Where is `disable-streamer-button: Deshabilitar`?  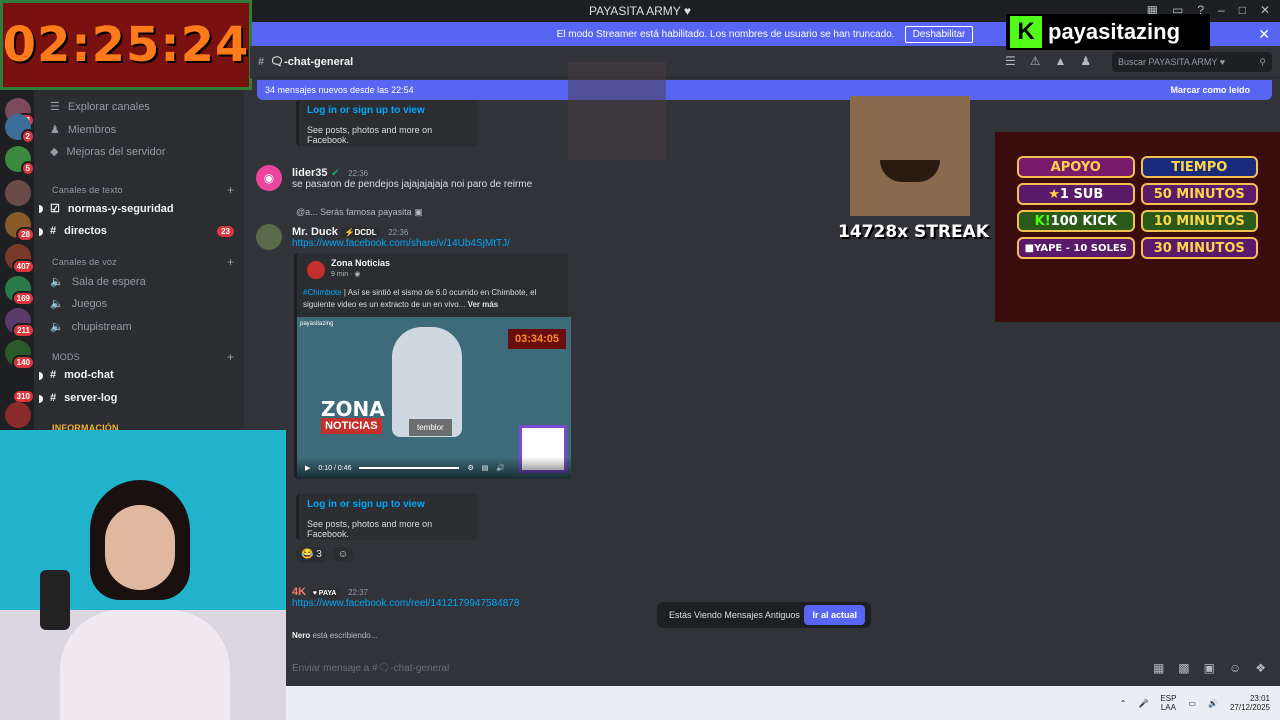
disable-streamer-button: Deshabilitar is located at coordinates (939, 34).